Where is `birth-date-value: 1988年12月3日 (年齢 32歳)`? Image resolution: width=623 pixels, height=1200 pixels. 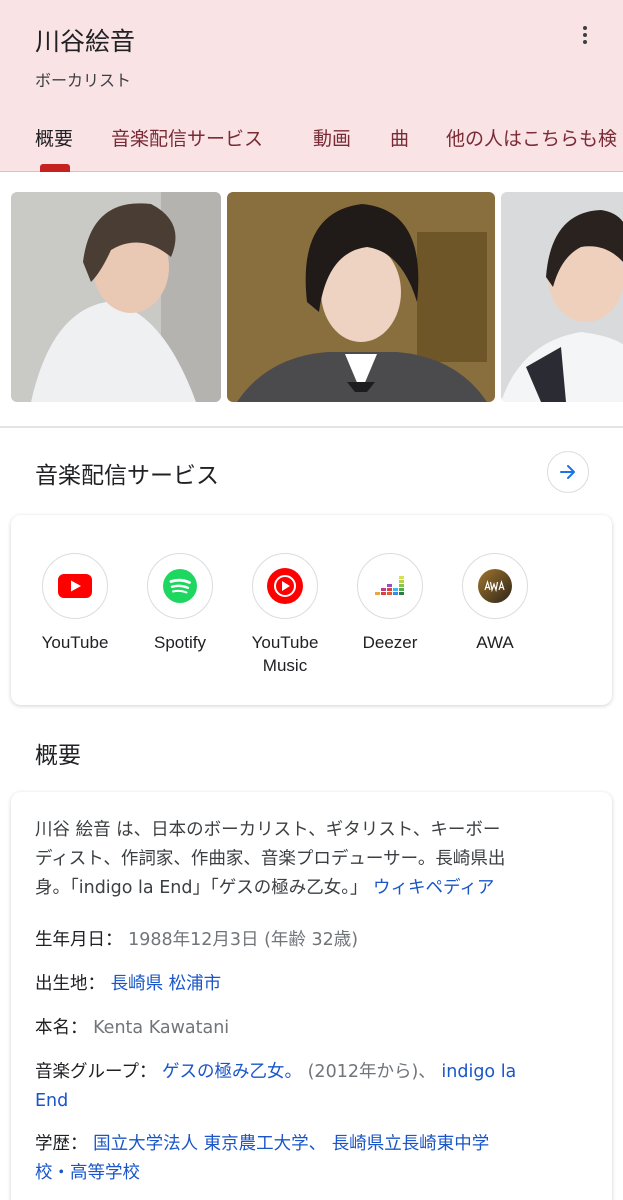 birth-date-value: 1988年12月3日 (年齢 32歳) is located at coordinates (243, 940).